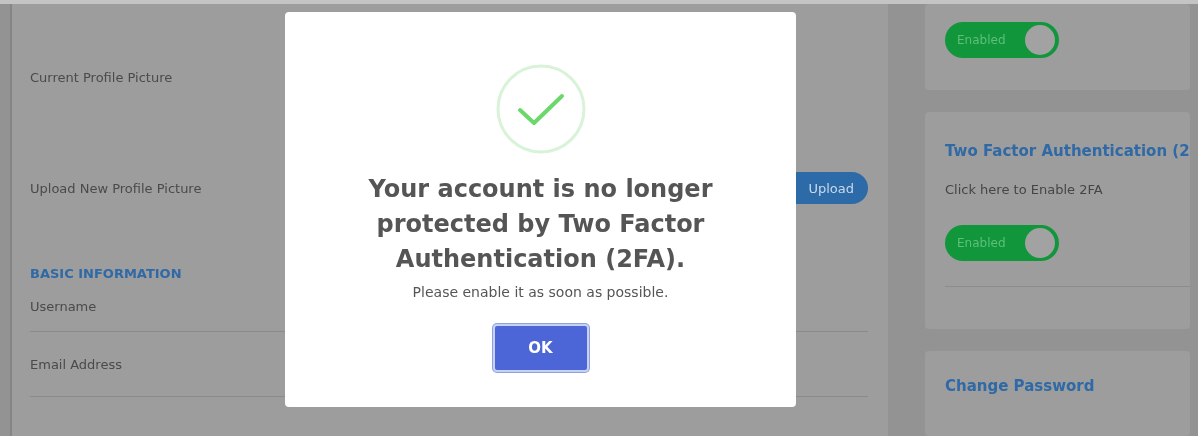 This screenshot has width=1198, height=436. I want to click on section-title: BASIC INFORMATION, so click(106, 273).